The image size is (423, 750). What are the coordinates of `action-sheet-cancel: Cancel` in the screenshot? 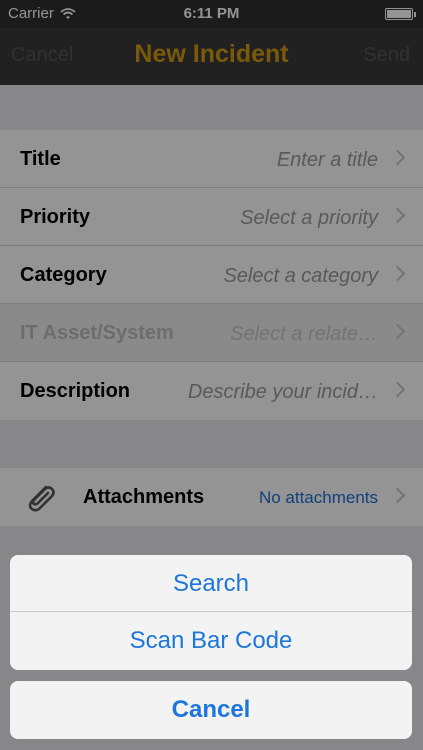 It's located at (211, 710).